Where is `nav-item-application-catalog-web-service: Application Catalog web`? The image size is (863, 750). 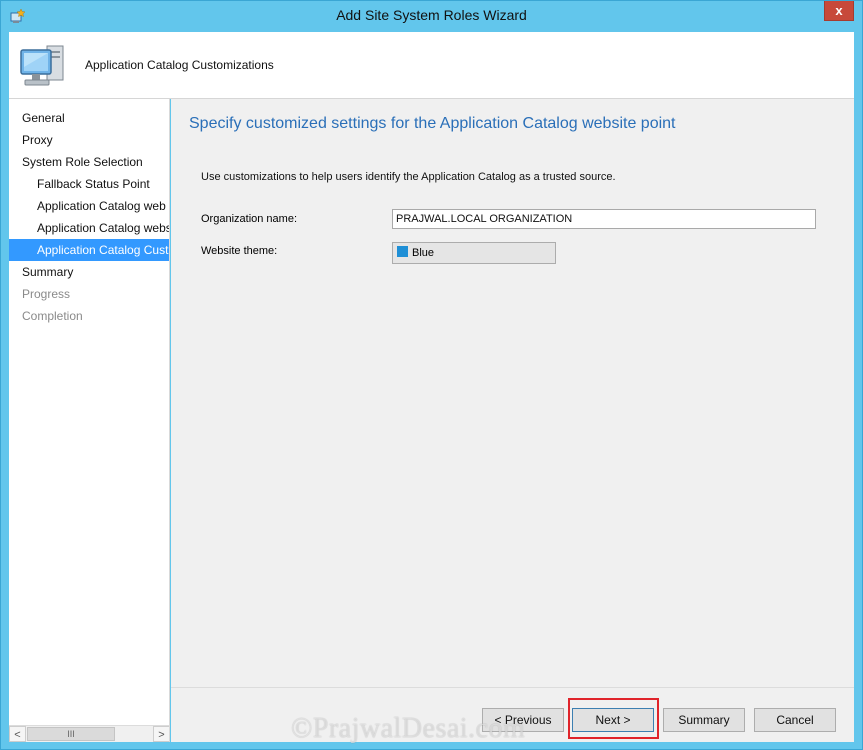
nav-item-application-catalog-web-service: Application Catalog web is located at coordinates (89, 206).